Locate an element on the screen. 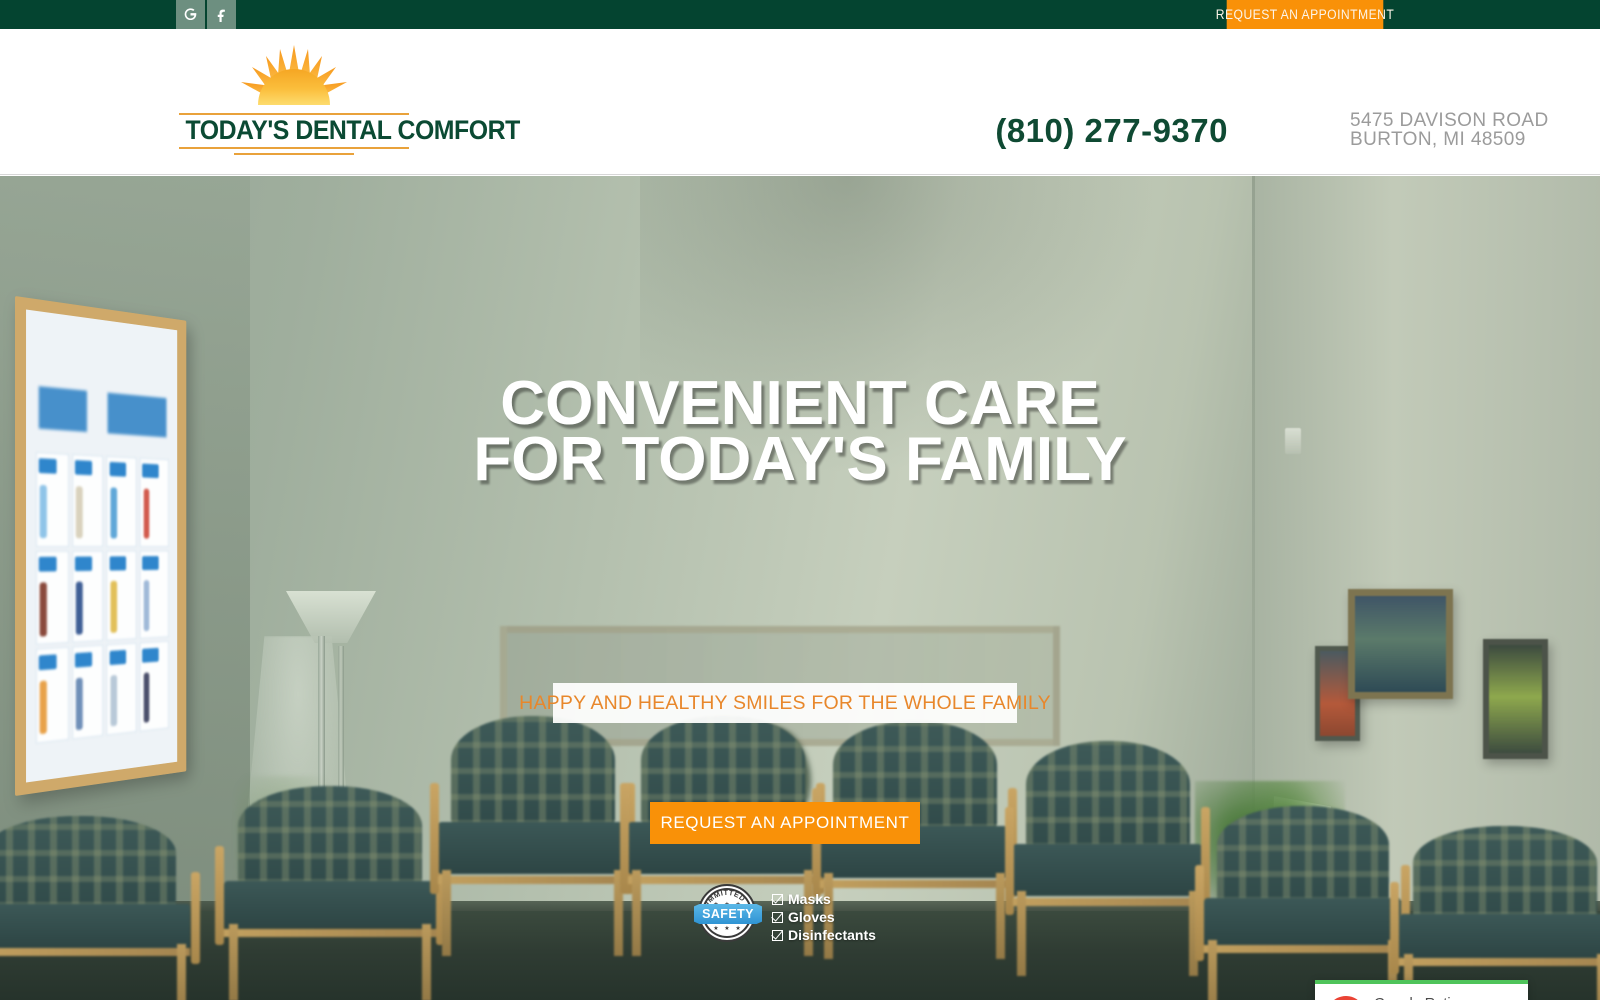 This screenshot has height=1000, width=1600. google-icon is located at coordinates (190, 14).